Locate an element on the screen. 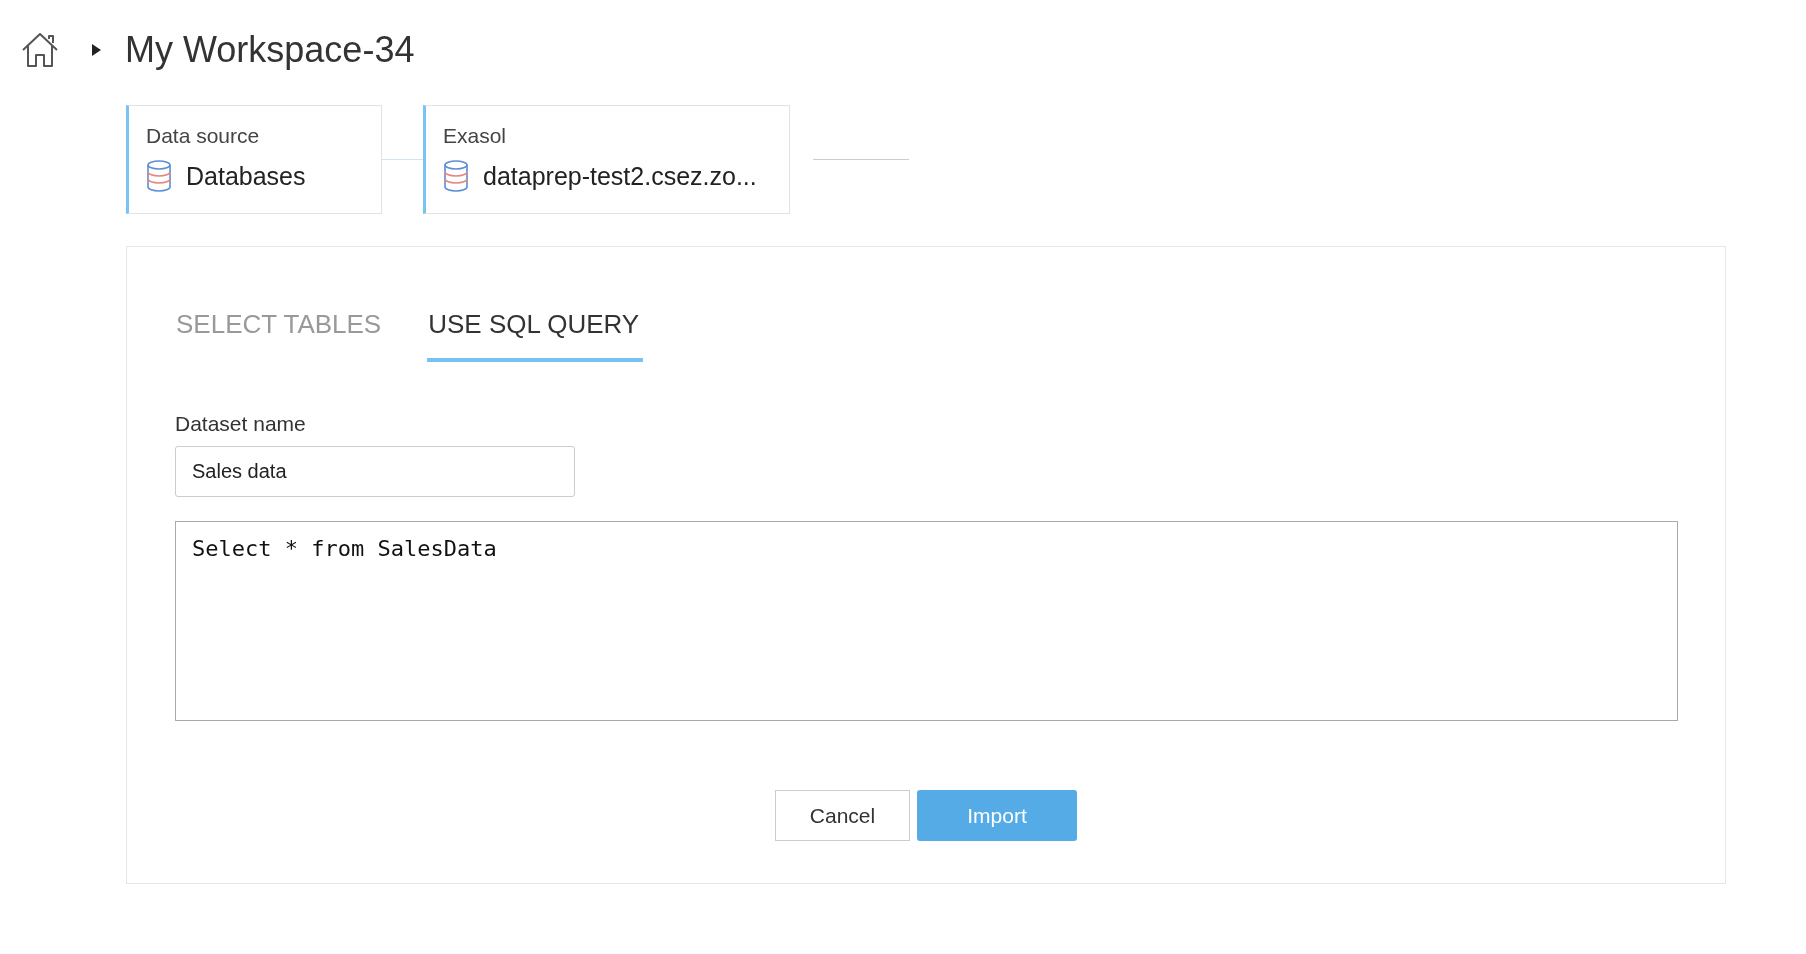  step-label: Data source is located at coordinates (203, 136).